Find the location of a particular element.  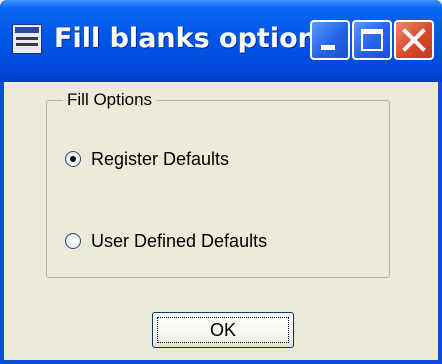

app-document-icon is located at coordinates (27, 39).